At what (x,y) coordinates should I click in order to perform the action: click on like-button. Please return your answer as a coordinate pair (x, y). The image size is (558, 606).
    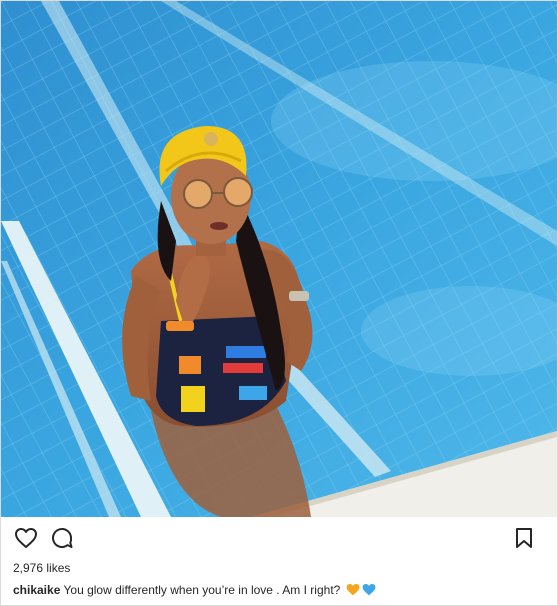
    Looking at the image, I should click on (26, 538).